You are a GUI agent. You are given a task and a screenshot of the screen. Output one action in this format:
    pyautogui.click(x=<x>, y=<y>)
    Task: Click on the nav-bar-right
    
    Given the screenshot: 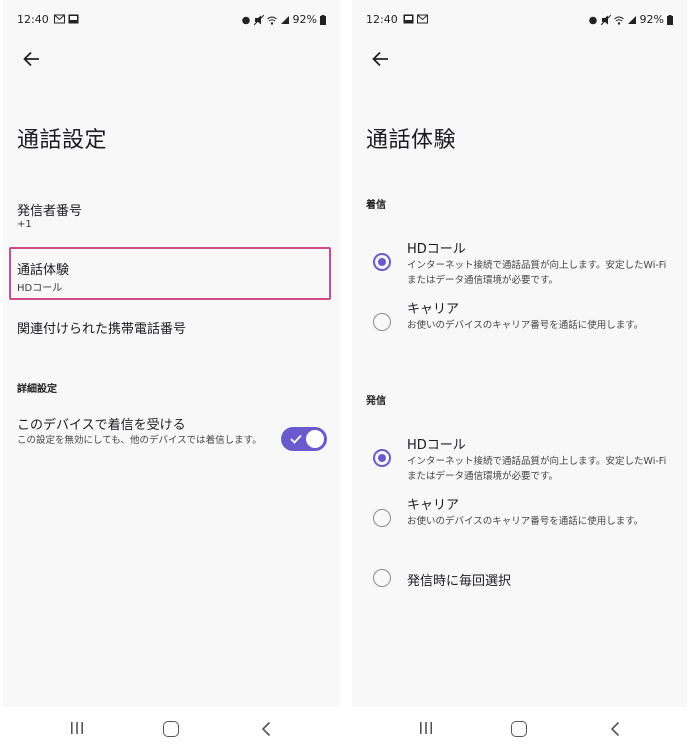 What is the action you would take?
    pyautogui.click(x=519, y=731)
    